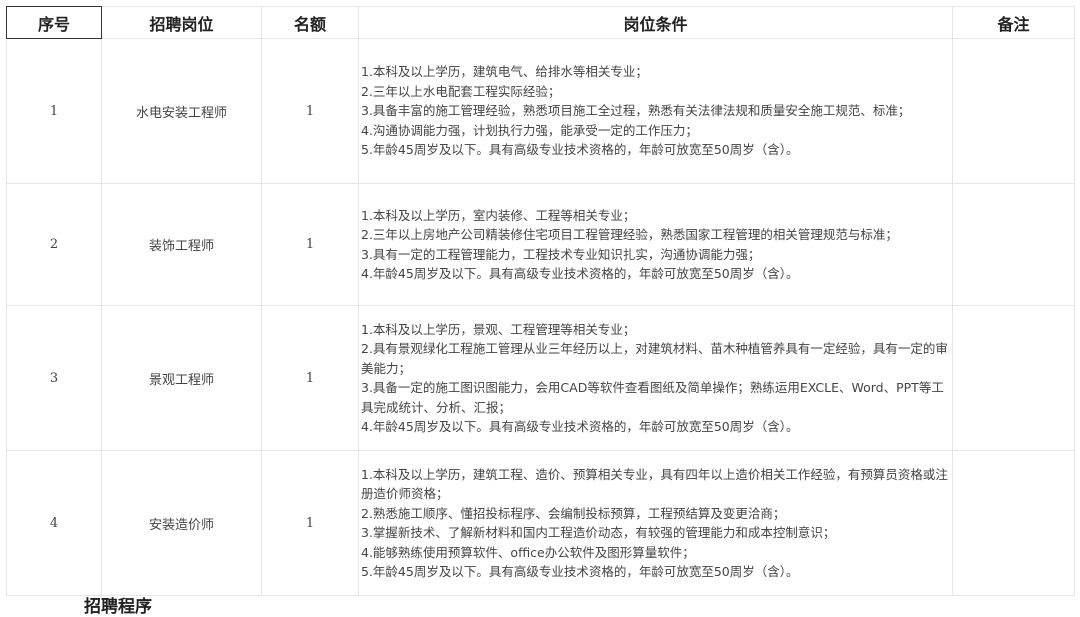  Describe the element at coordinates (573, 513) in the screenshot. I see `condition-line: 2.熟悉施工顺序、懂招投标程序、会编制投标预算，工程预结算及变更洽商；` at that location.